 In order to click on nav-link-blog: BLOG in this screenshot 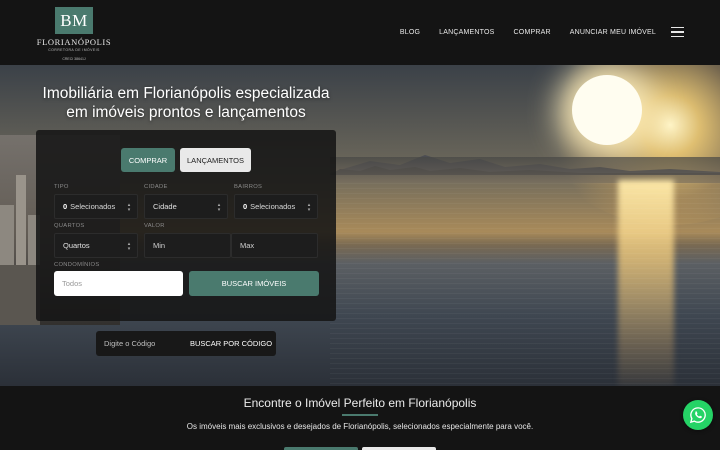, I will do `click(410, 32)`.